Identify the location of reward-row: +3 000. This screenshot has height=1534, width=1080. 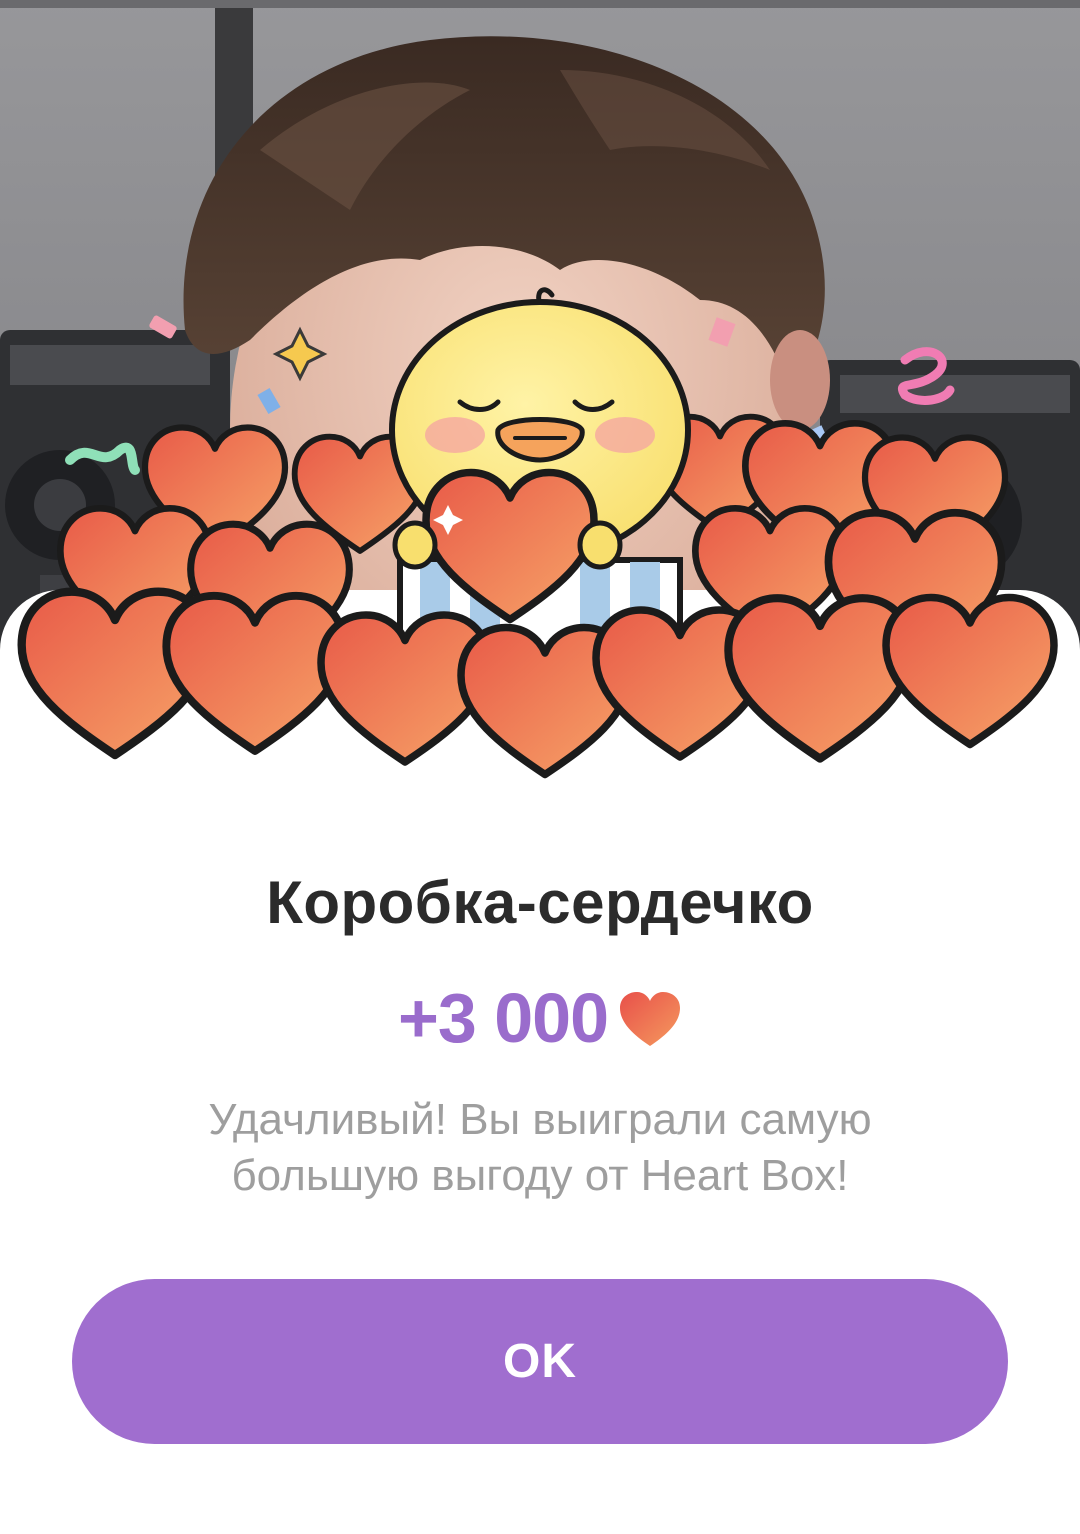
(540, 1018).